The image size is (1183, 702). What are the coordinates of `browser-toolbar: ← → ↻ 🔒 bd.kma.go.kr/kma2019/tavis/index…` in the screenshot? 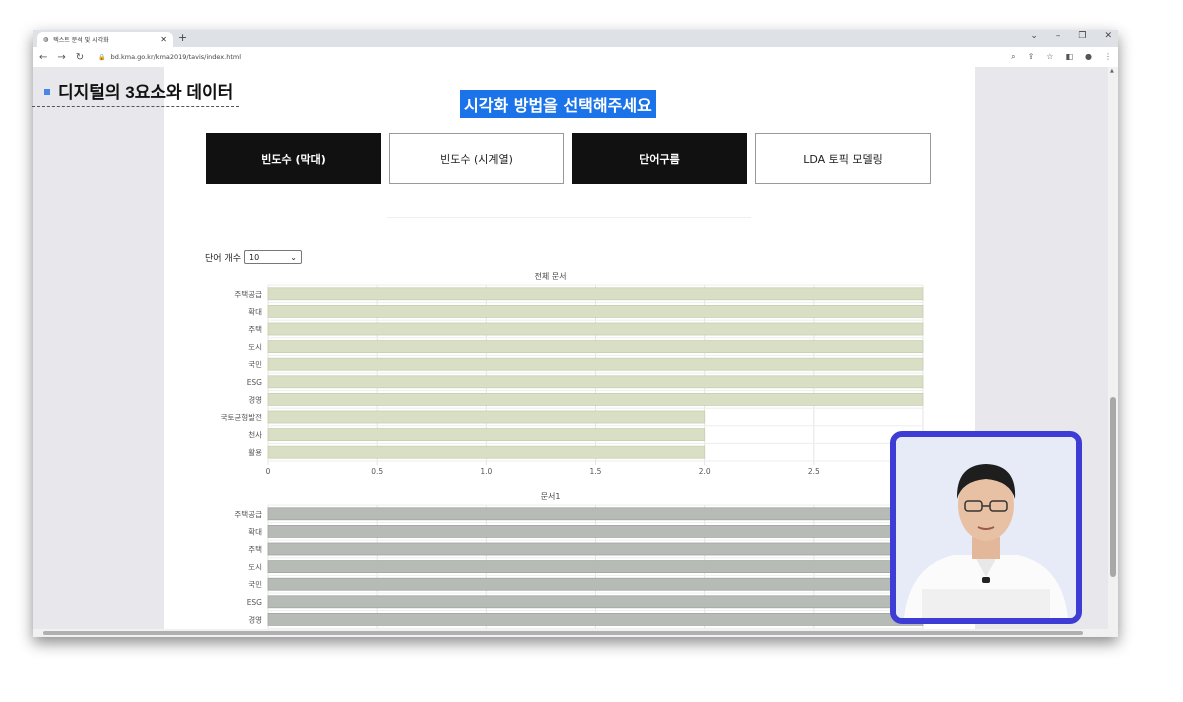 It's located at (575, 57).